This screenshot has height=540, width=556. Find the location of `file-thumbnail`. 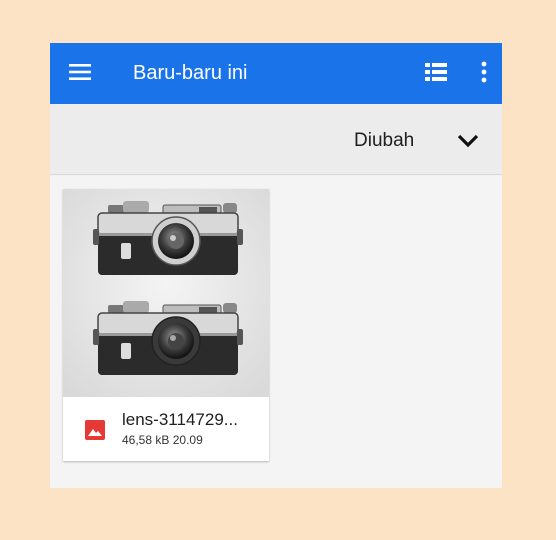

file-thumbnail is located at coordinates (166, 293).